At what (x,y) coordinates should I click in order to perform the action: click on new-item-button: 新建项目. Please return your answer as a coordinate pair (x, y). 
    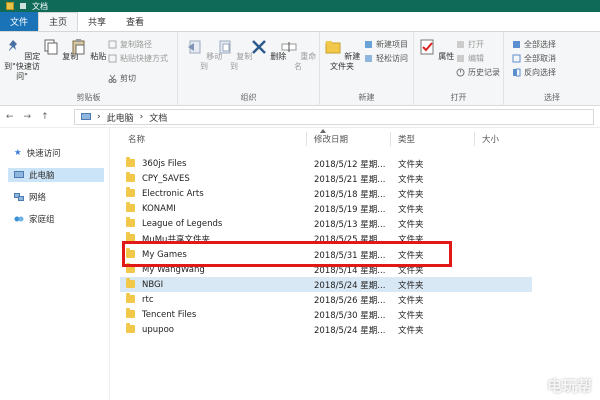
    Looking at the image, I should click on (386, 44).